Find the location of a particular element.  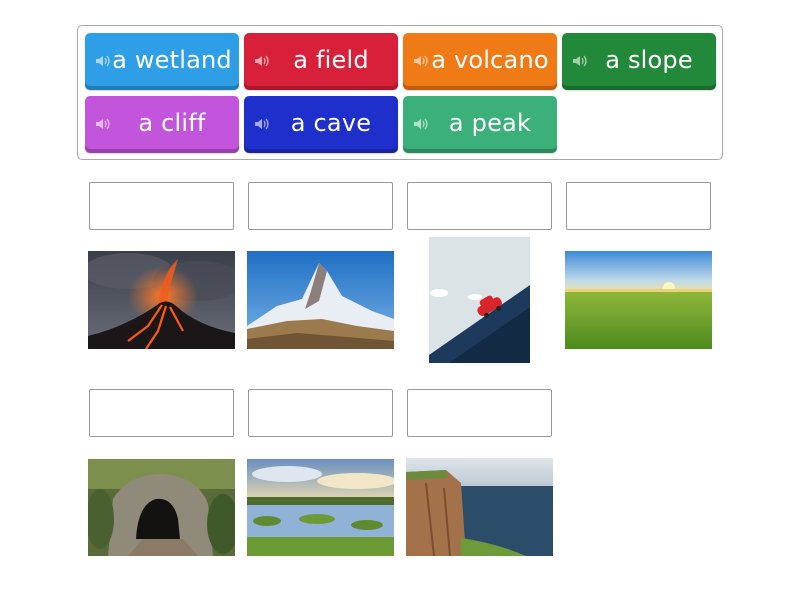

chip-cliff: a cliff is located at coordinates (162, 124).